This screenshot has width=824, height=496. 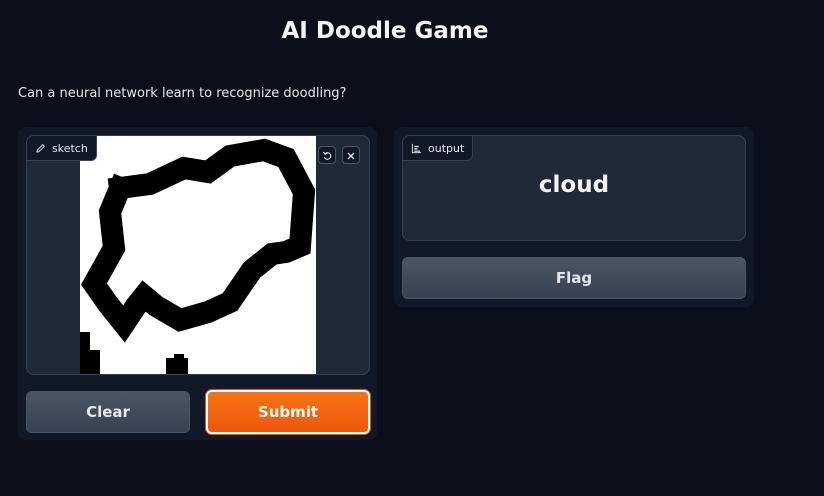 I want to click on clear-sketch-button, so click(x=351, y=155).